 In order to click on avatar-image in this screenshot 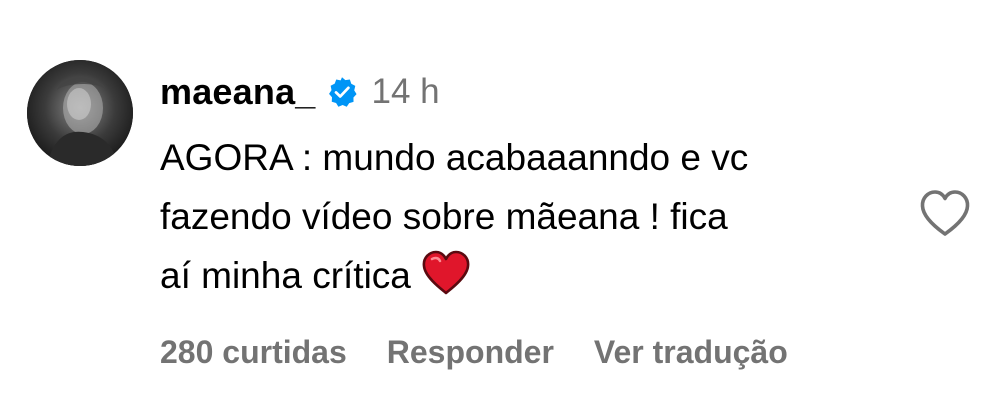, I will do `click(80, 113)`.